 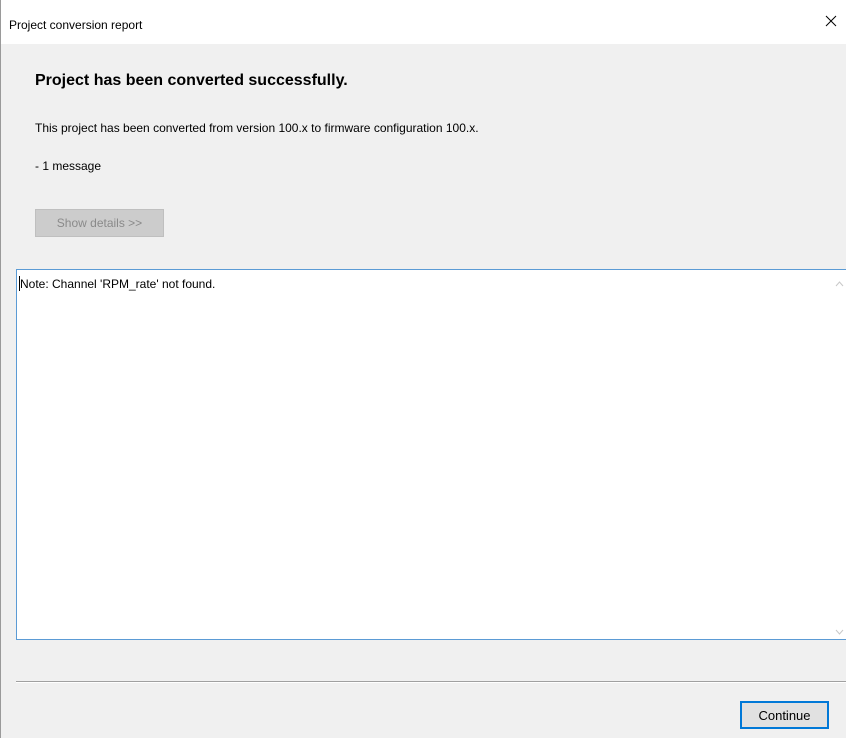 I want to click on report-heading: Project has been converted successfully., so click(x=191, y=80).